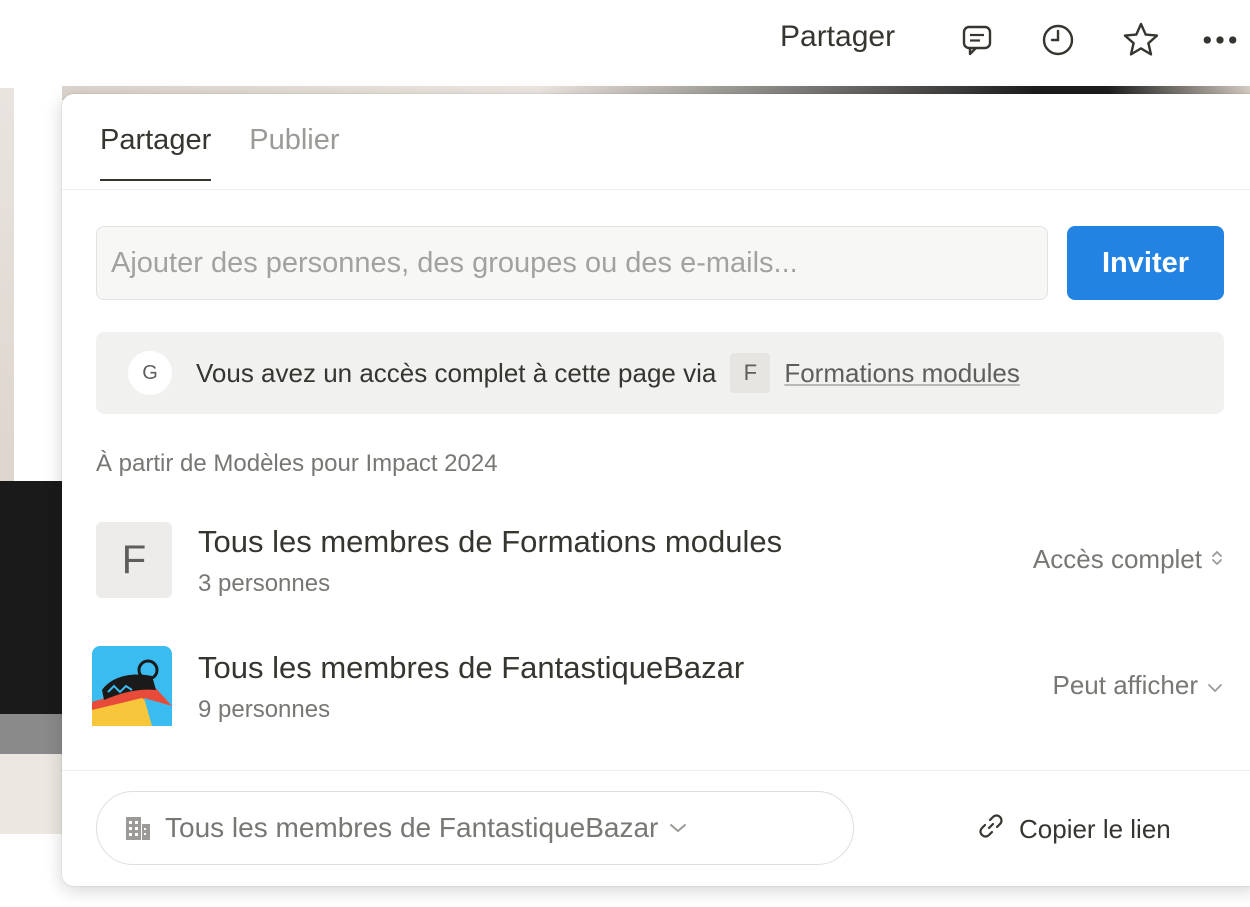  What do you see at coordinates (412, 827) in the screenshot?
I see `link-scope-label: Tous les membres de FantastiqueBazar` at bounding box center [412, 827].